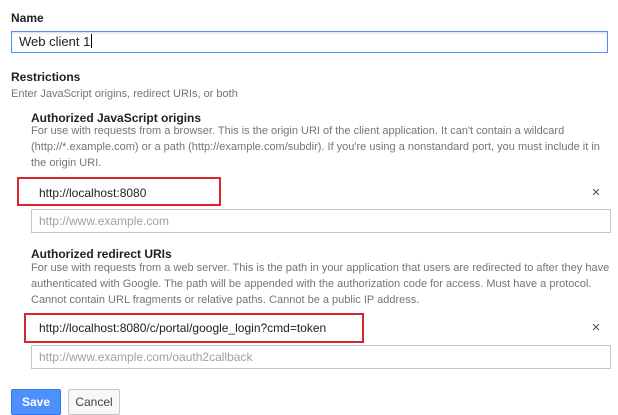  Describe the element at coordinates (194, 328) in the screenshot. I see `highlight-box-redirect-uri` at that location.